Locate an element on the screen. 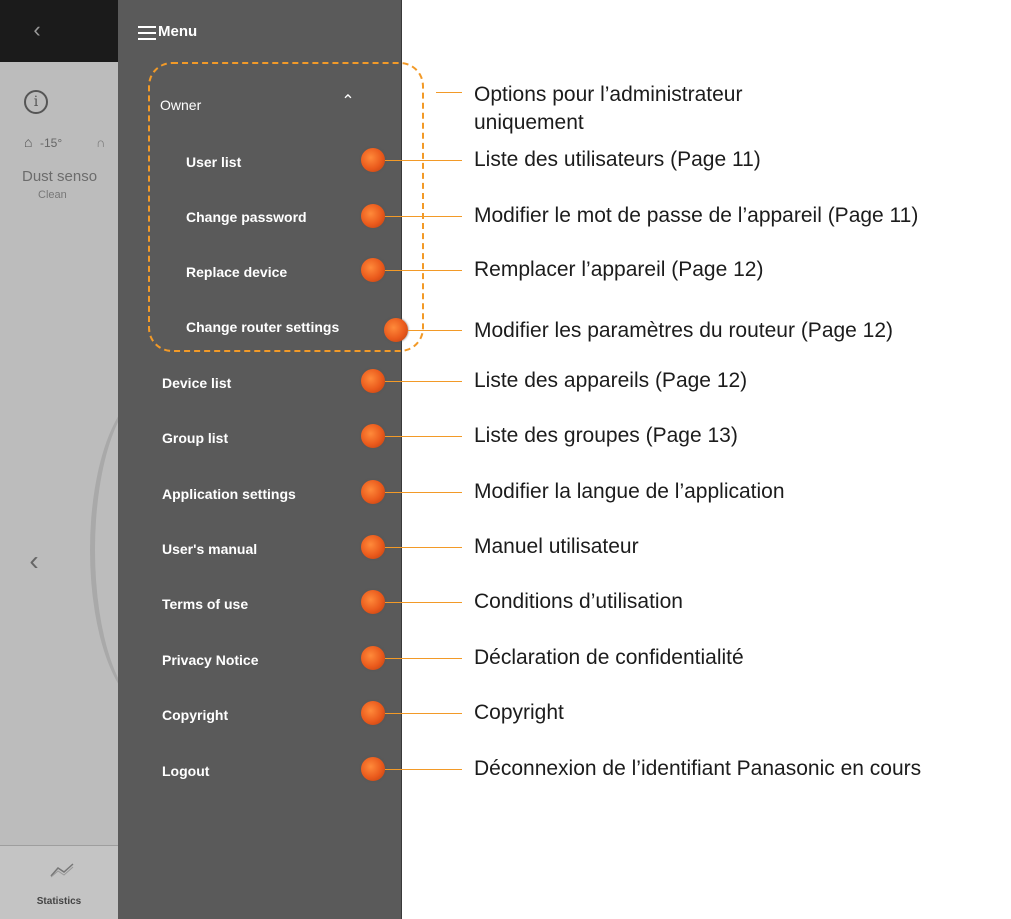  menu-item-user-list: User list is located at coordinates (213, 162).